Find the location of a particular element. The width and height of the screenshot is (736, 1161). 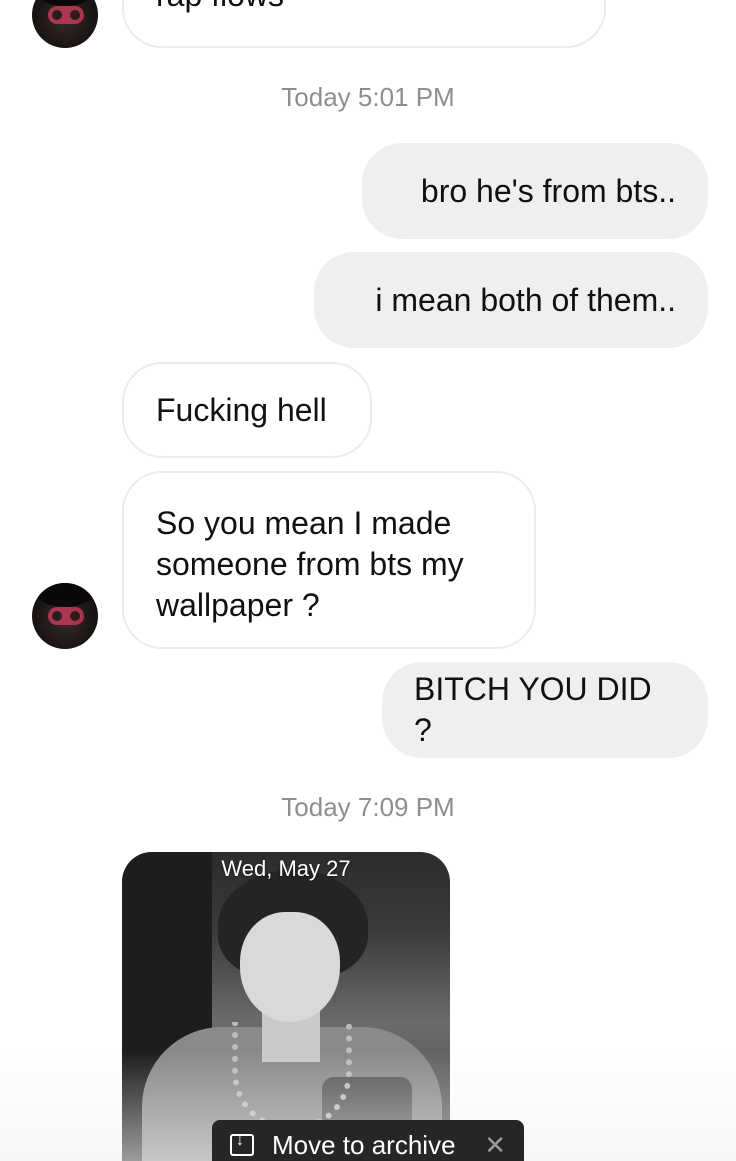

message-text: bro he's from bts.. is located at coordinates (548, 190).